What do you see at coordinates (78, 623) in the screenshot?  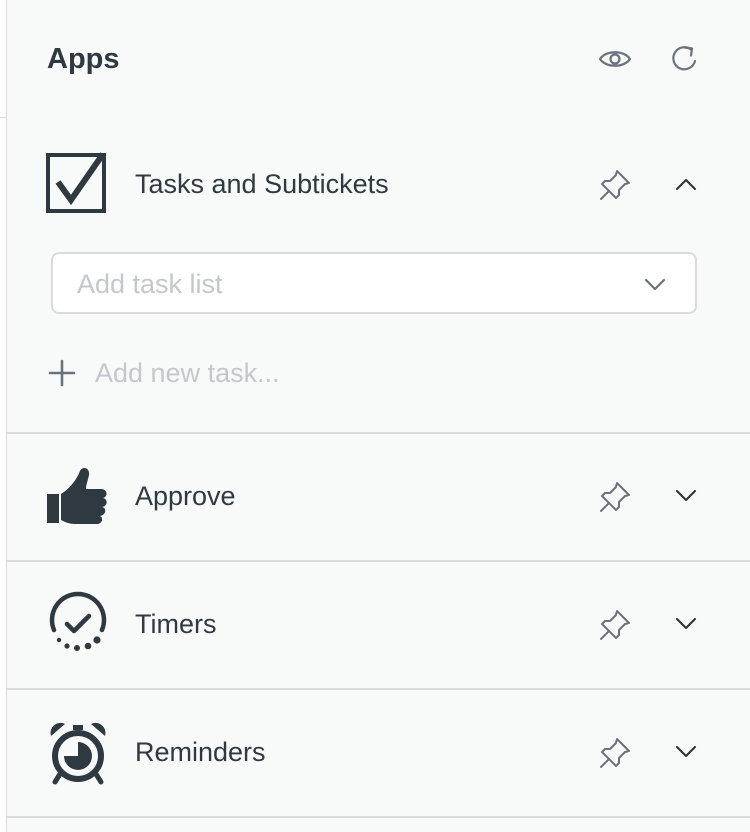 I see `timer-icon` at bounding box center [78, 623].